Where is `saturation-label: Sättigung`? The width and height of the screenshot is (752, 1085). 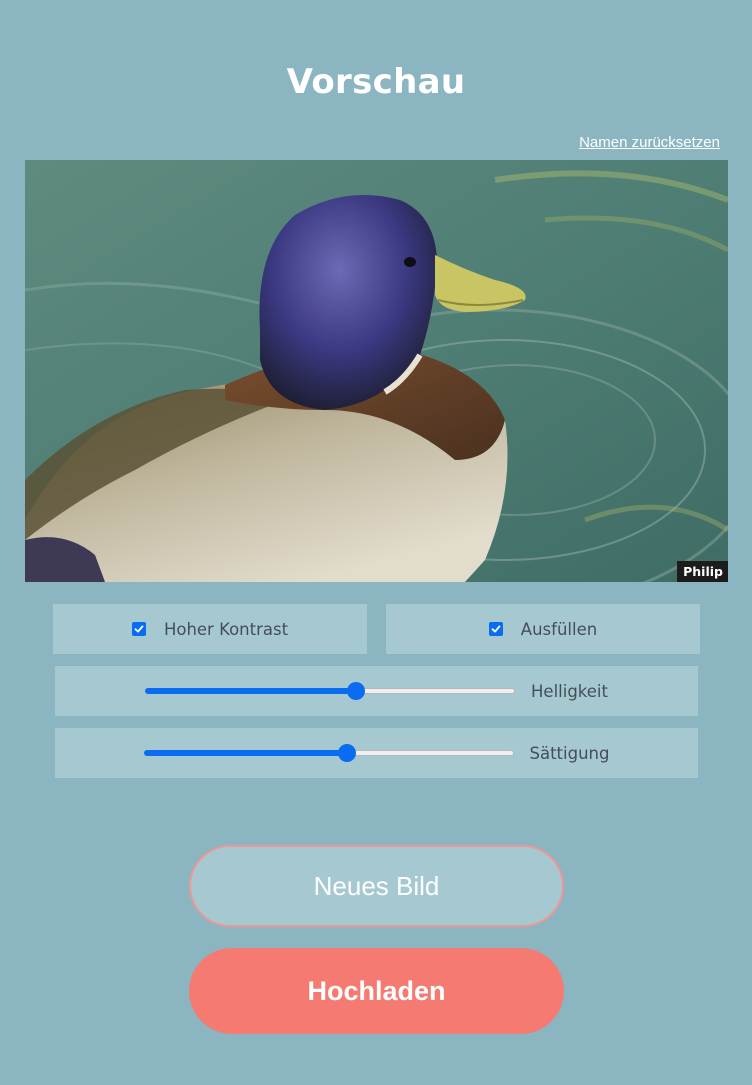 saturation-label: Sättigung is located at coordinates (569, 753).